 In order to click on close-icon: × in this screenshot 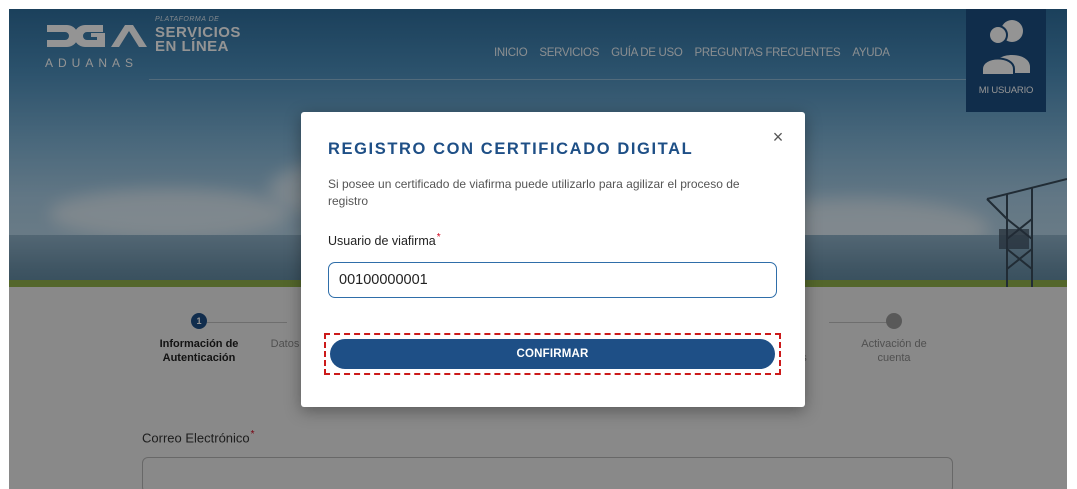, I will do `click(778, 137)`.